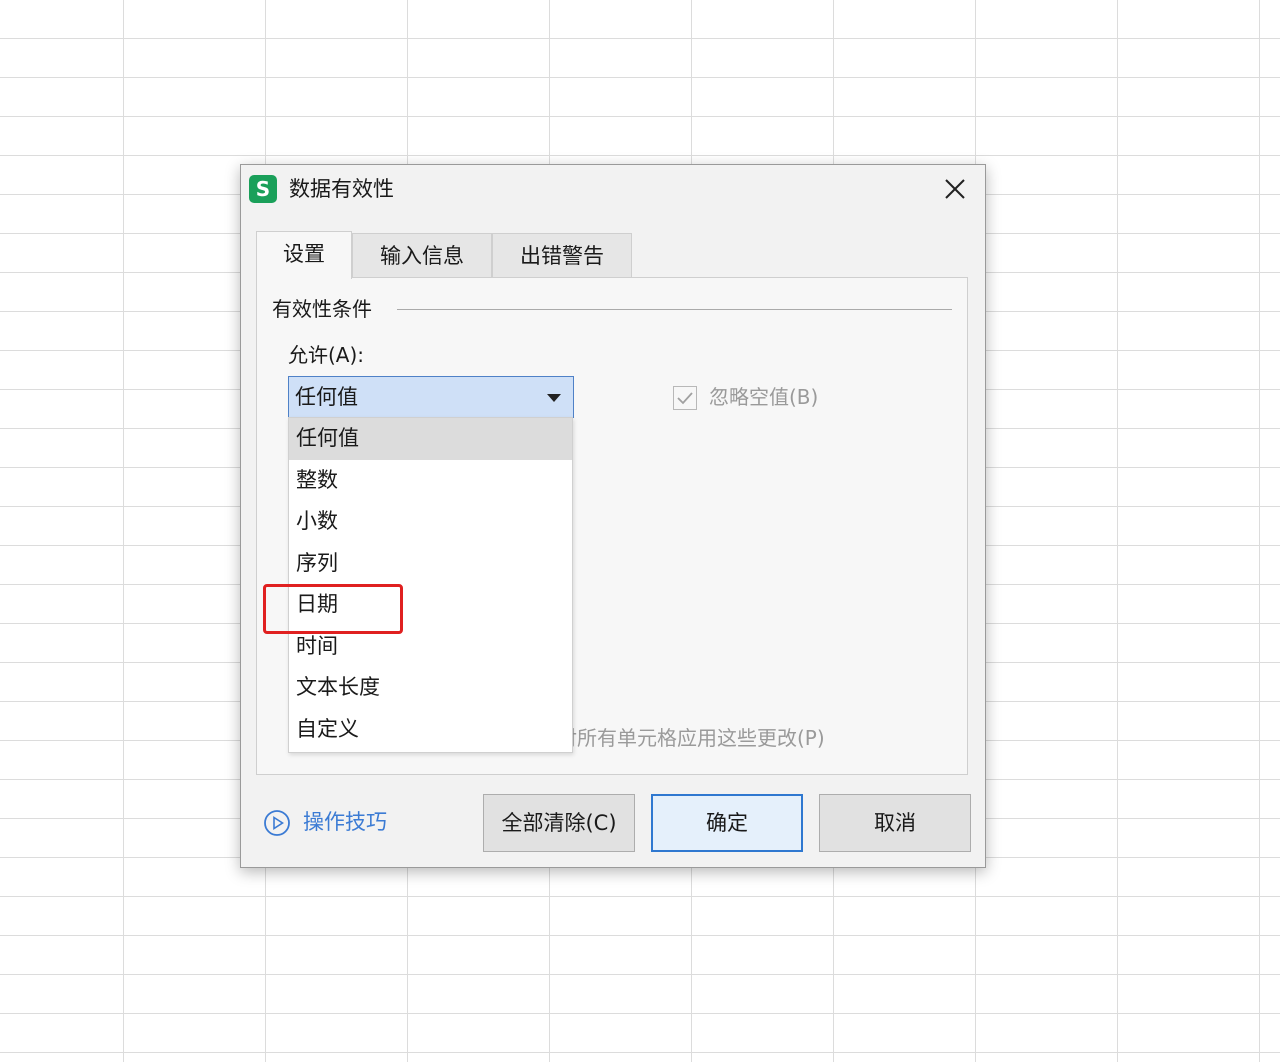 The height and width of the screenshot is (1062, 1280). What do you see at coordinates (333, 609) in the screenshot?
I see `date-option-highlight` at bounding box center [333, 609].